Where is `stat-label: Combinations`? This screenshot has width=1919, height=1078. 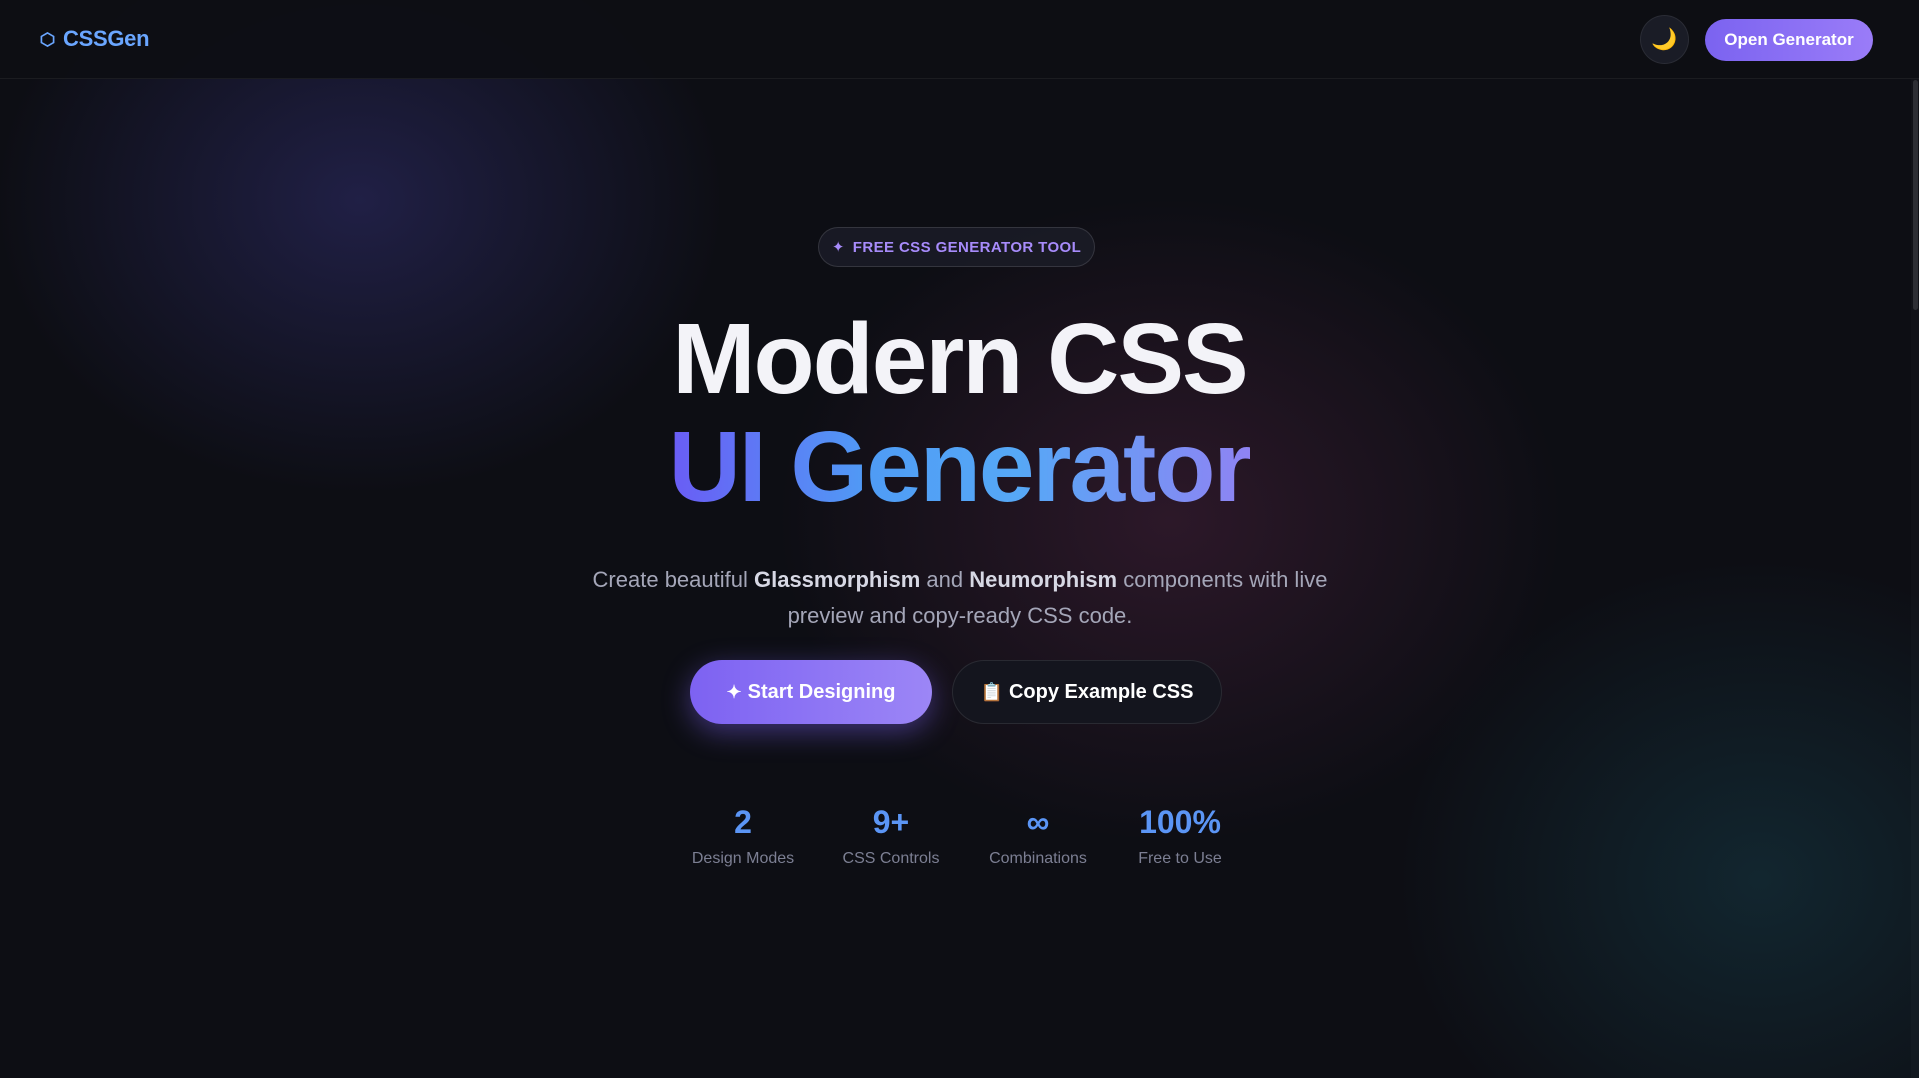
stat-label: Combinations is located at coordinates (1038, 858).